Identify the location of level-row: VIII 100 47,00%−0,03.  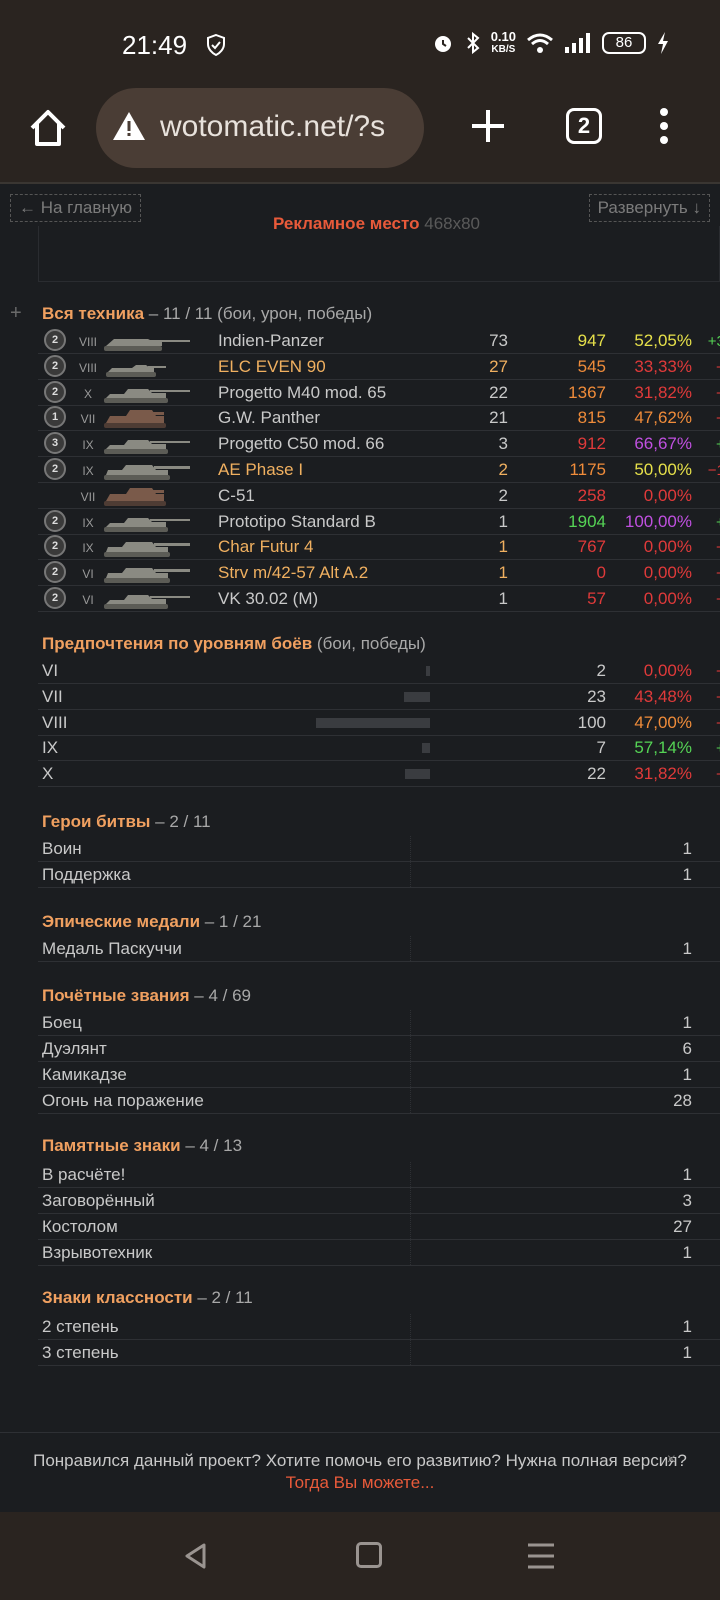
(379, 723).